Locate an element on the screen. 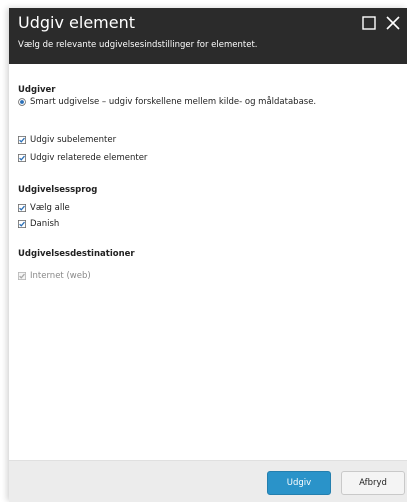  checkbox-checked-disabled-icon is located at coordinates (22, 276).